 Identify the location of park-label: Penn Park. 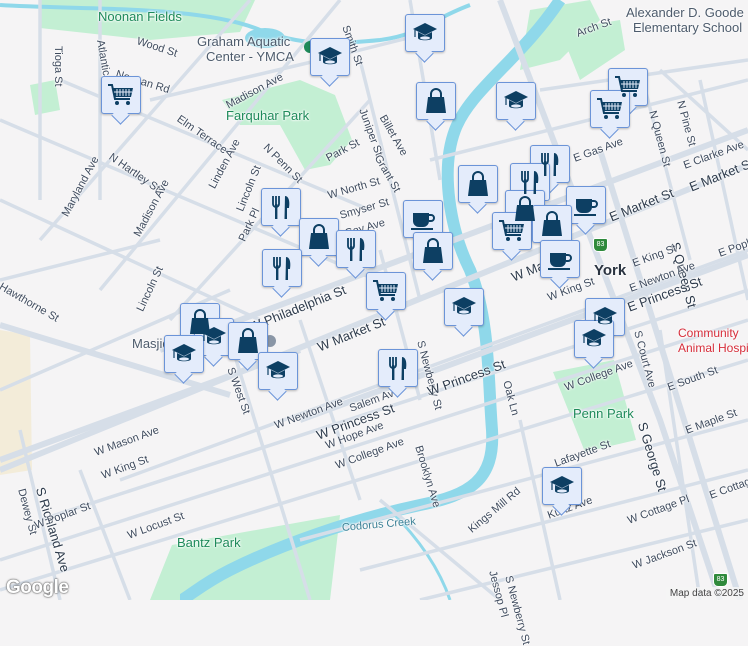
(603, 413).